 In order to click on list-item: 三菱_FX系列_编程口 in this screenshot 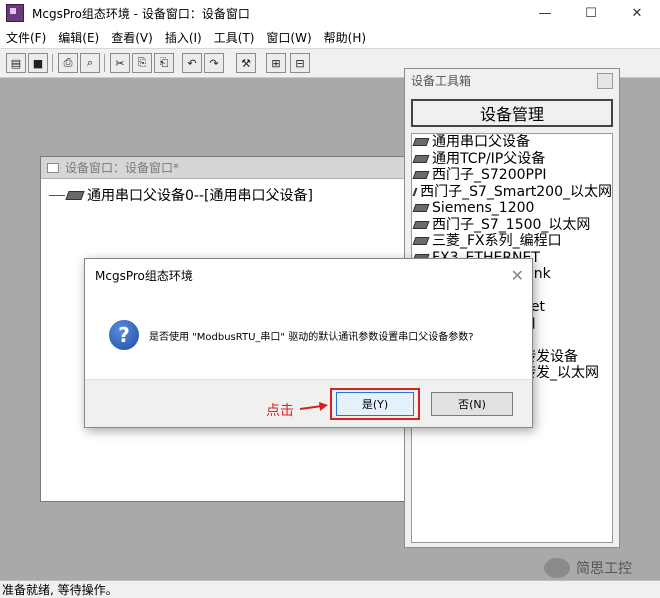, I will do `click(512, 241)`.